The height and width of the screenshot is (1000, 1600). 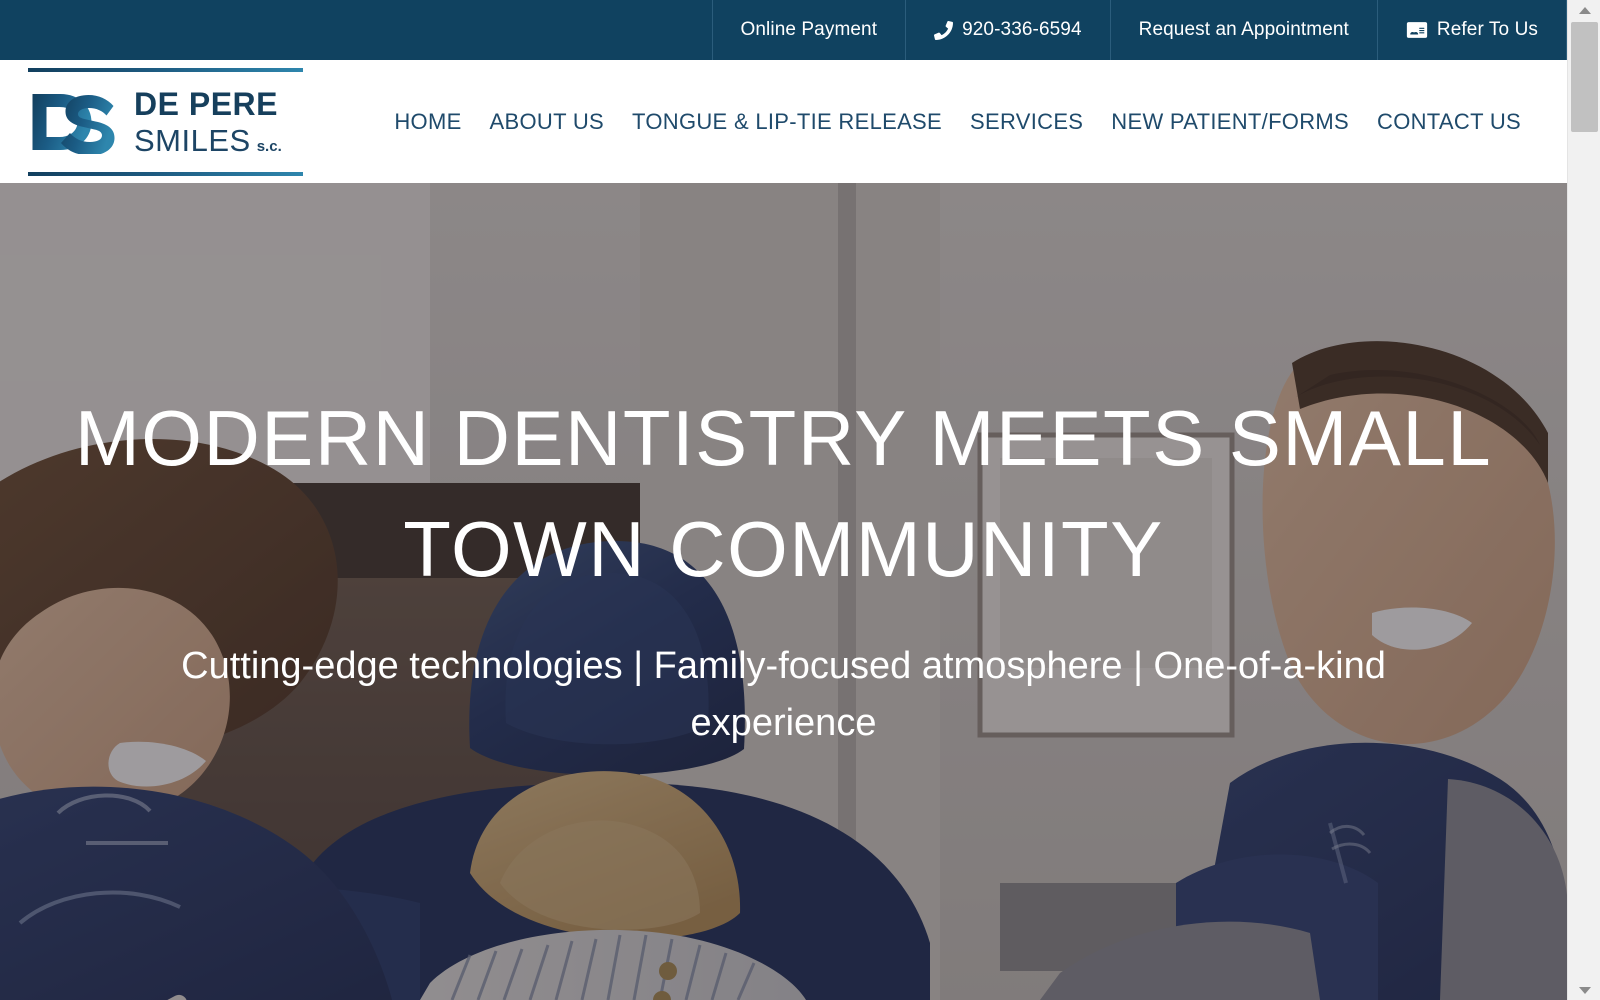 I want to click on logo-line-1: DE PERE, so click(x=206, y=104).